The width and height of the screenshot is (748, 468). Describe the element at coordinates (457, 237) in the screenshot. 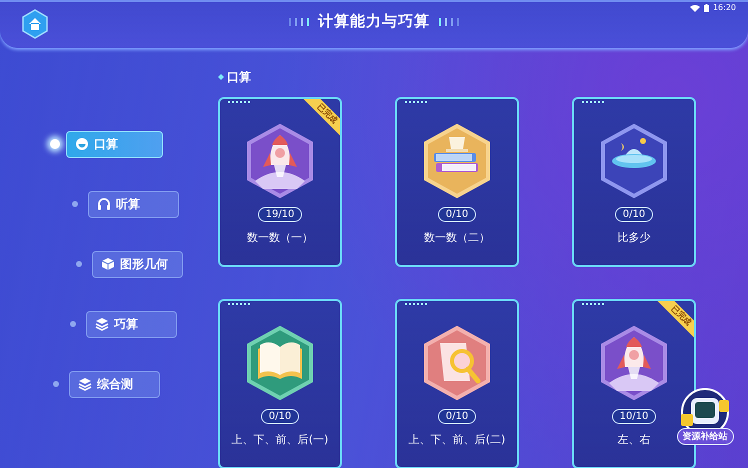

I see `lesson-name: 数一数（二）` at that location.